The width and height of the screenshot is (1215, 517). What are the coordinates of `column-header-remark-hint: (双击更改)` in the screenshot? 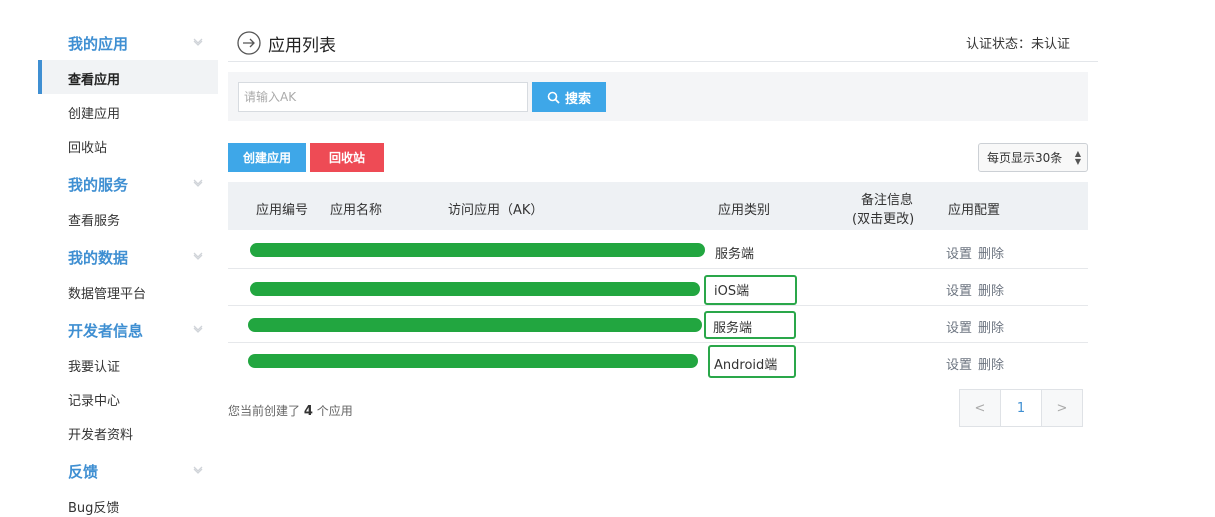 It's located at (883, 219).